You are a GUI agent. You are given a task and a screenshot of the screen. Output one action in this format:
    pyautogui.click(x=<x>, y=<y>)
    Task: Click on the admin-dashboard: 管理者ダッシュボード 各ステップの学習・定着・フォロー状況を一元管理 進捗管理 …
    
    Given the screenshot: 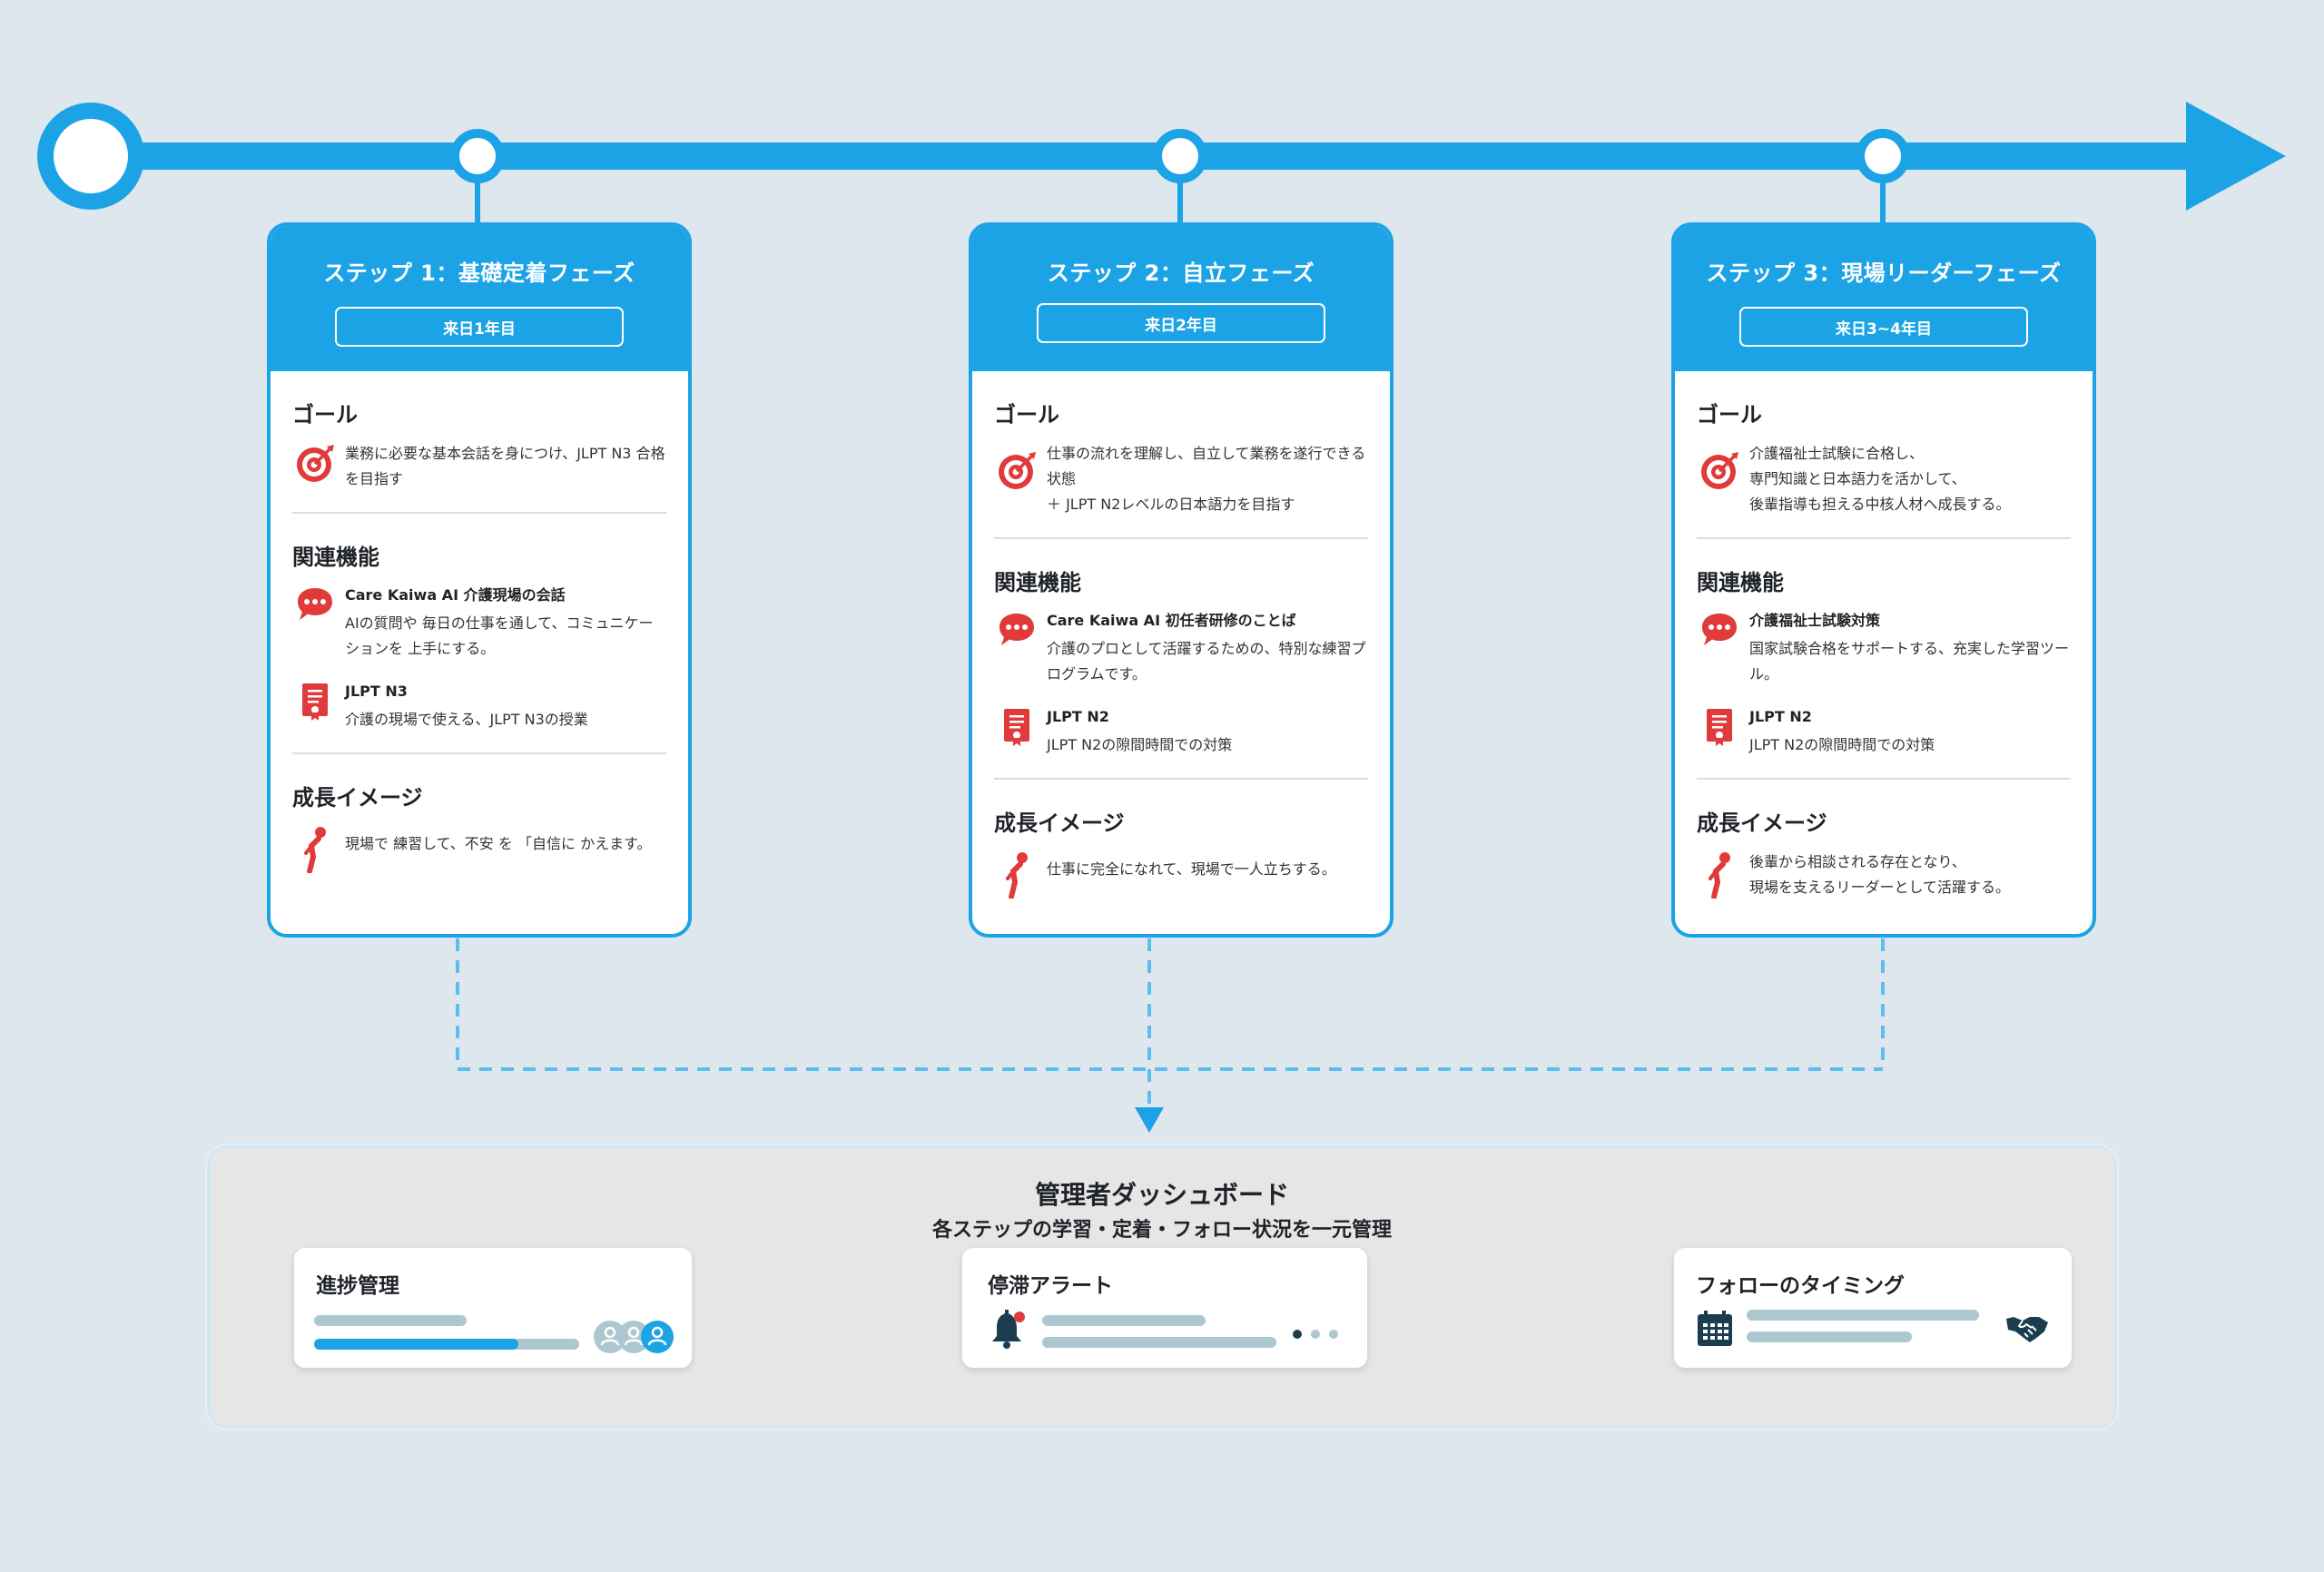 What is the action you would take?
    pyautogui.click(x=1162, y=1287)
    